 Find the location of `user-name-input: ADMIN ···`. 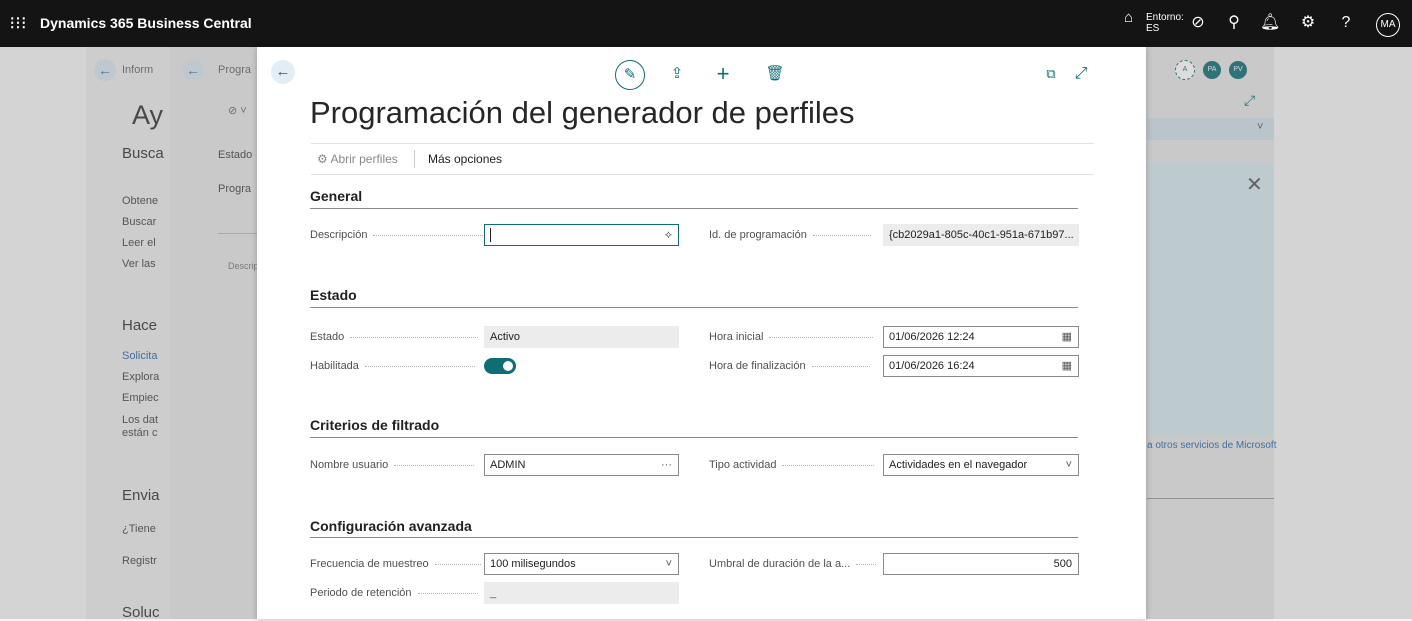

user-name-input: ADMIN ··· is located at coordinates (581, 465).